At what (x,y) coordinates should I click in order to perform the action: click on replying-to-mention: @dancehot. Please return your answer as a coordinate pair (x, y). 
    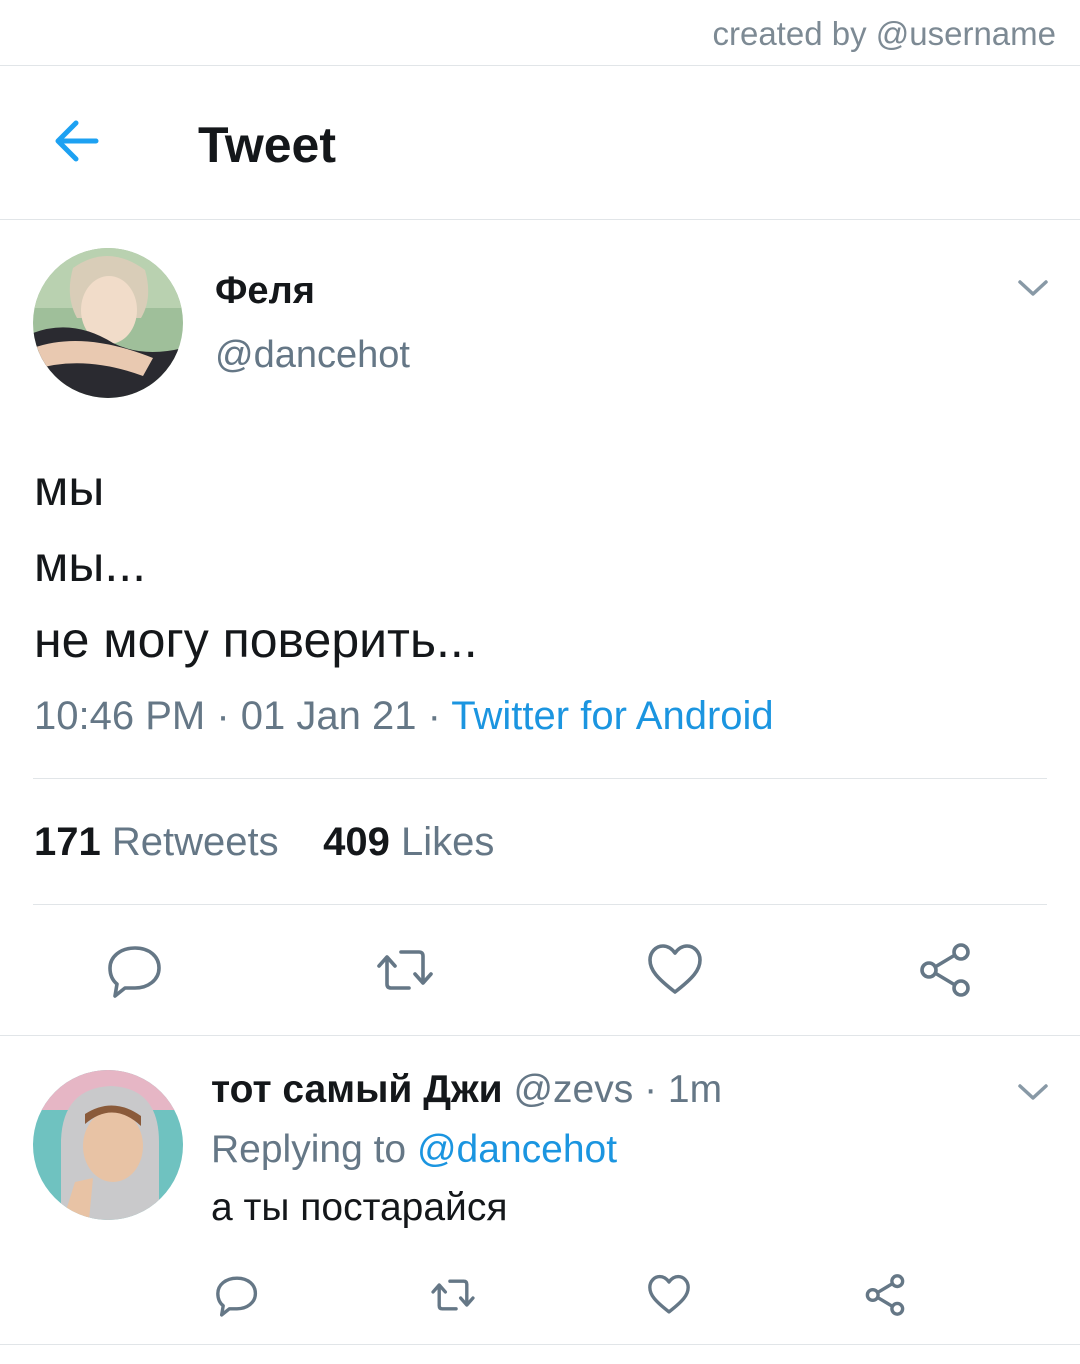
    Looking at the image, I should click on (517, 1149).